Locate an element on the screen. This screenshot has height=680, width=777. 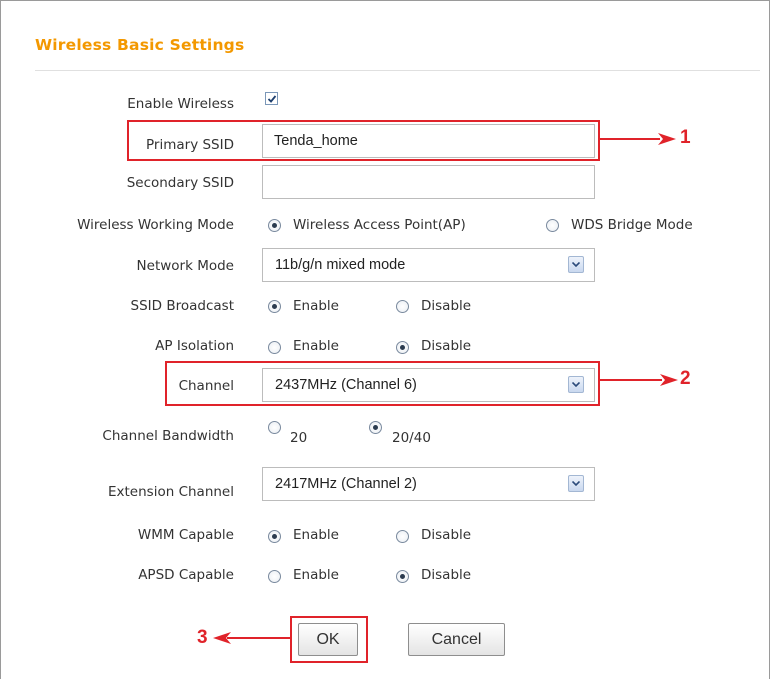
callout-3: 3 is located at coordinates (202, 637).